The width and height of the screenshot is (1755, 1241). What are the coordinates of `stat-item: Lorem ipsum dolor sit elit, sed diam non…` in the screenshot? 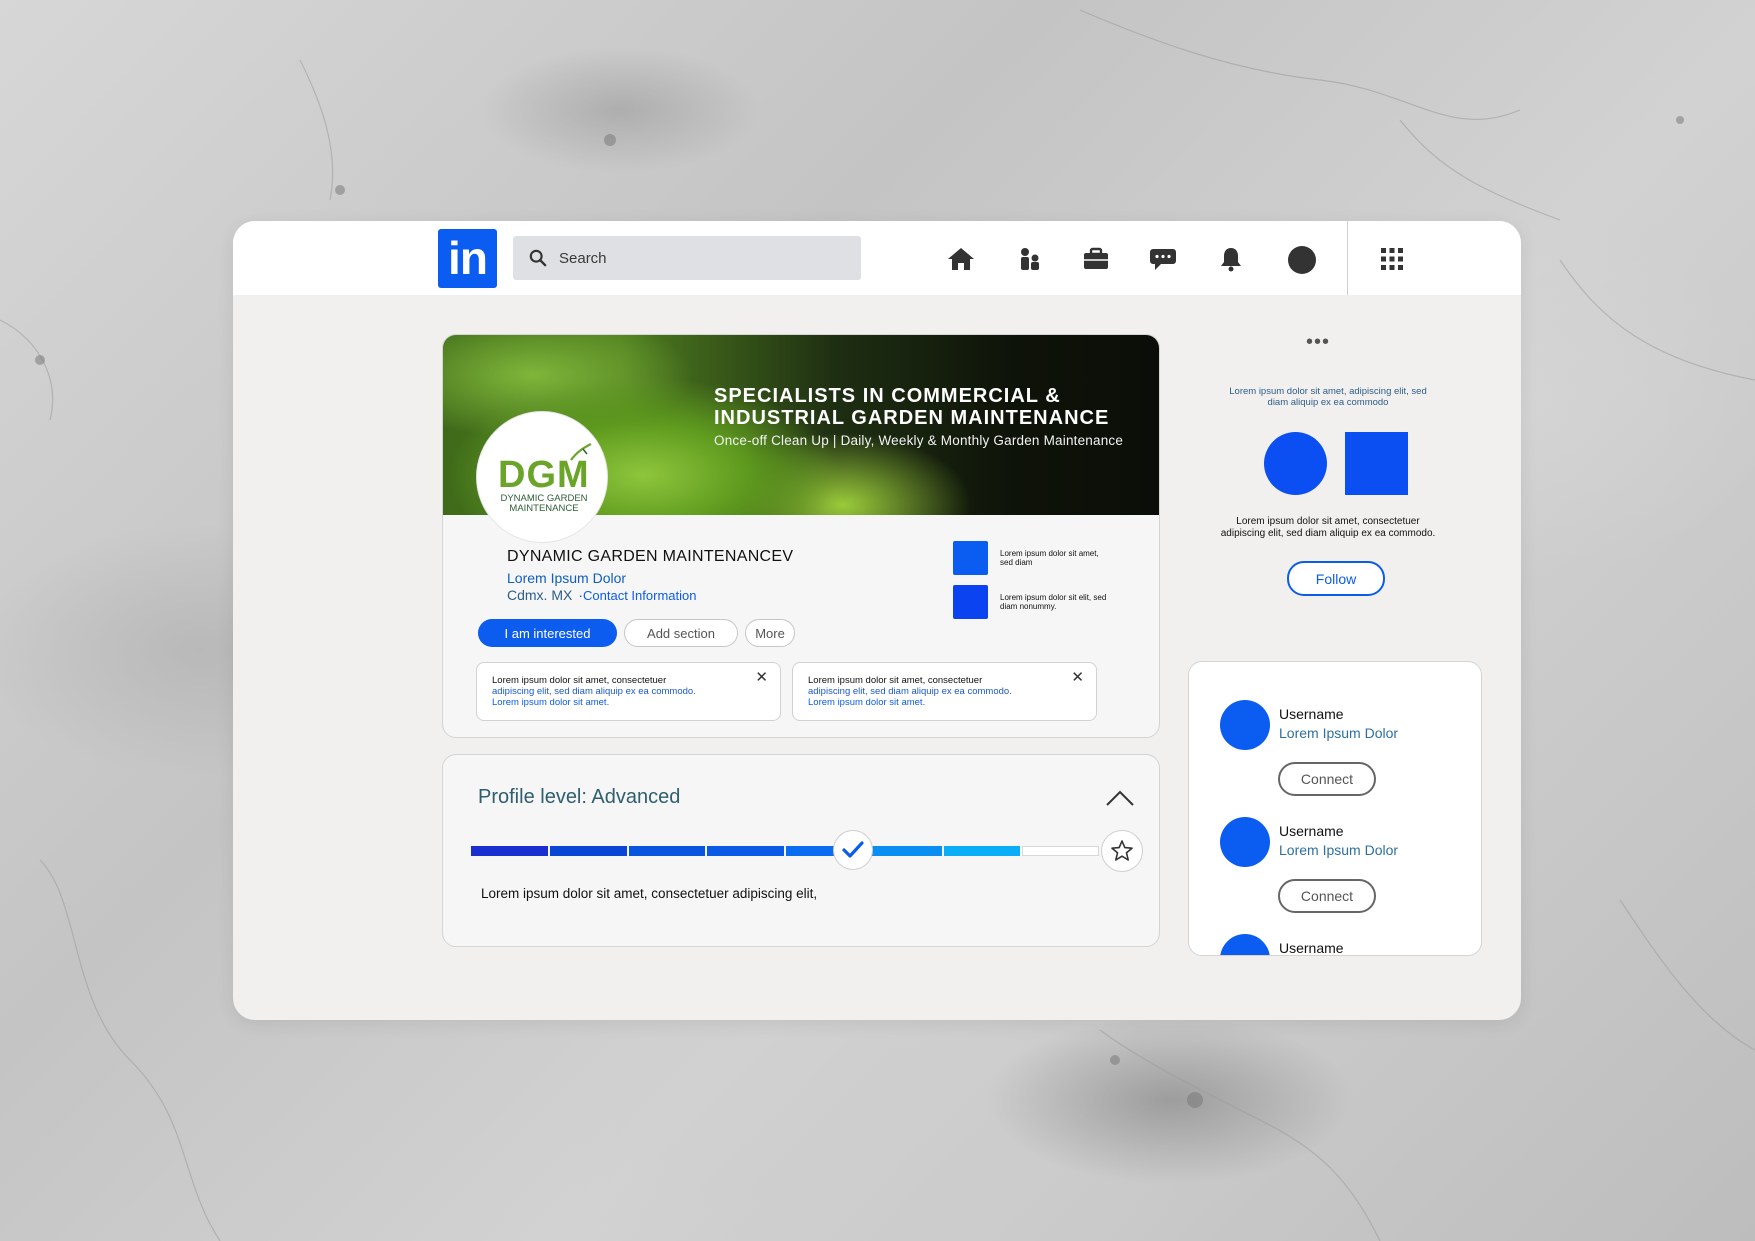 It's located at (1031, 602).